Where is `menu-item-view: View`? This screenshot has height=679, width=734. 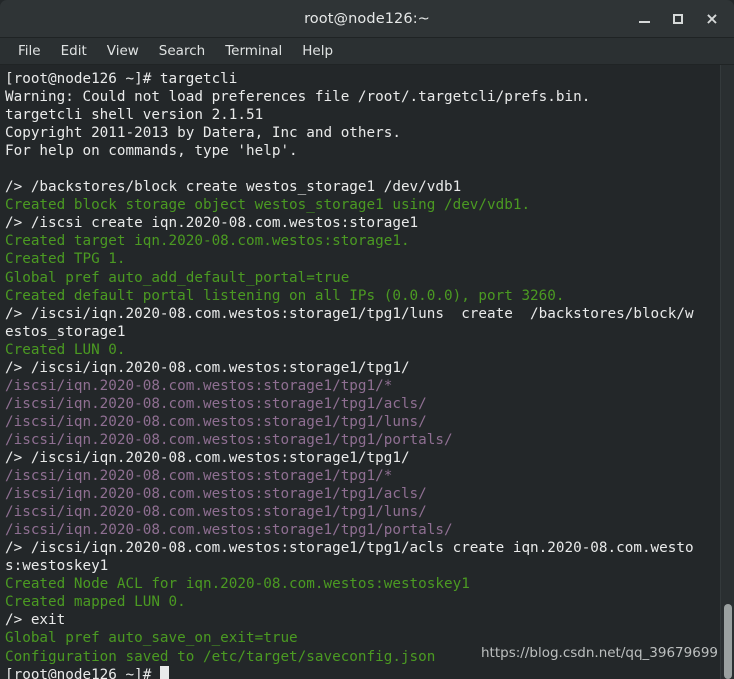
menu-item-view: View is located at coordinates (123, 51).